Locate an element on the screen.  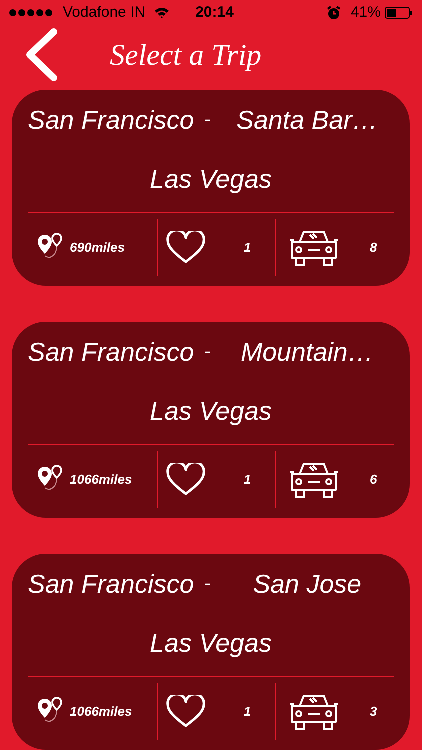
car-count: 3 is located at coordinates (374, 711).